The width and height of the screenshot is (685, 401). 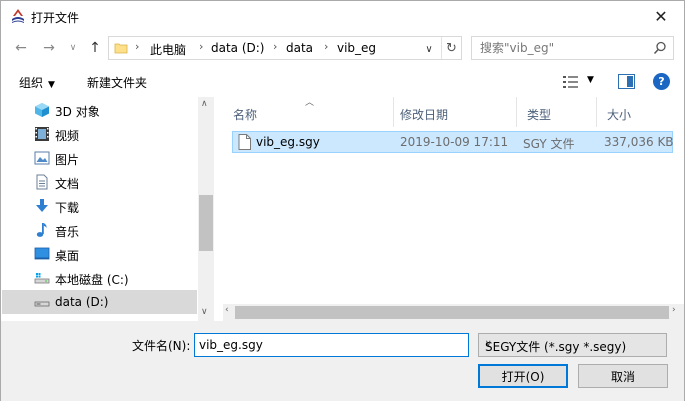 I want to click on sidebar-item-label: 图片, so click(x=67, y=160).